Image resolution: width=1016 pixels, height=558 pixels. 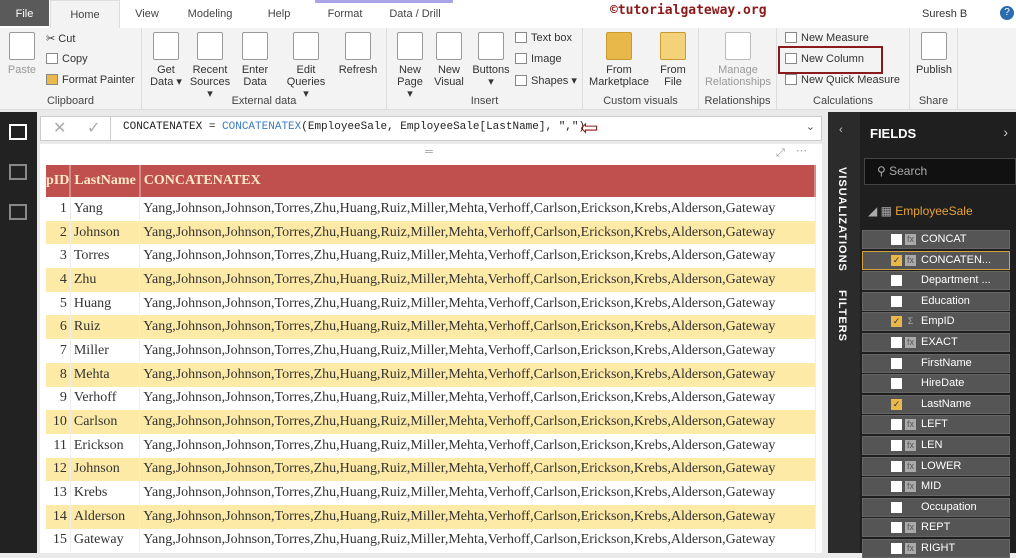 What do you see at coordinates (60, 38) in the screenshot?
I see `cut-button: ✂ Cut` at bounding box center [60, 38].